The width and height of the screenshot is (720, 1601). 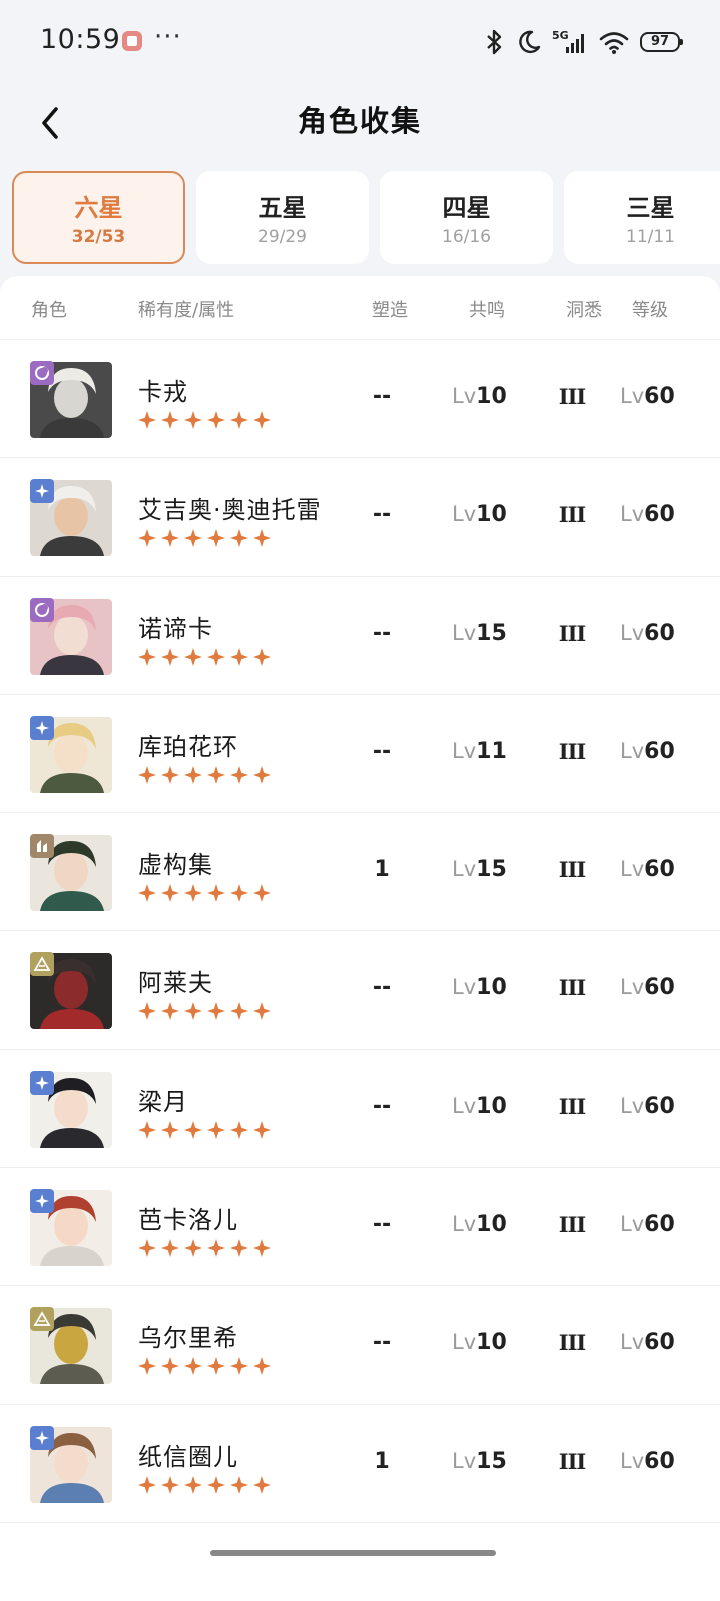 I want to click on column-header-role: 角色, so click(x=49, y=309).